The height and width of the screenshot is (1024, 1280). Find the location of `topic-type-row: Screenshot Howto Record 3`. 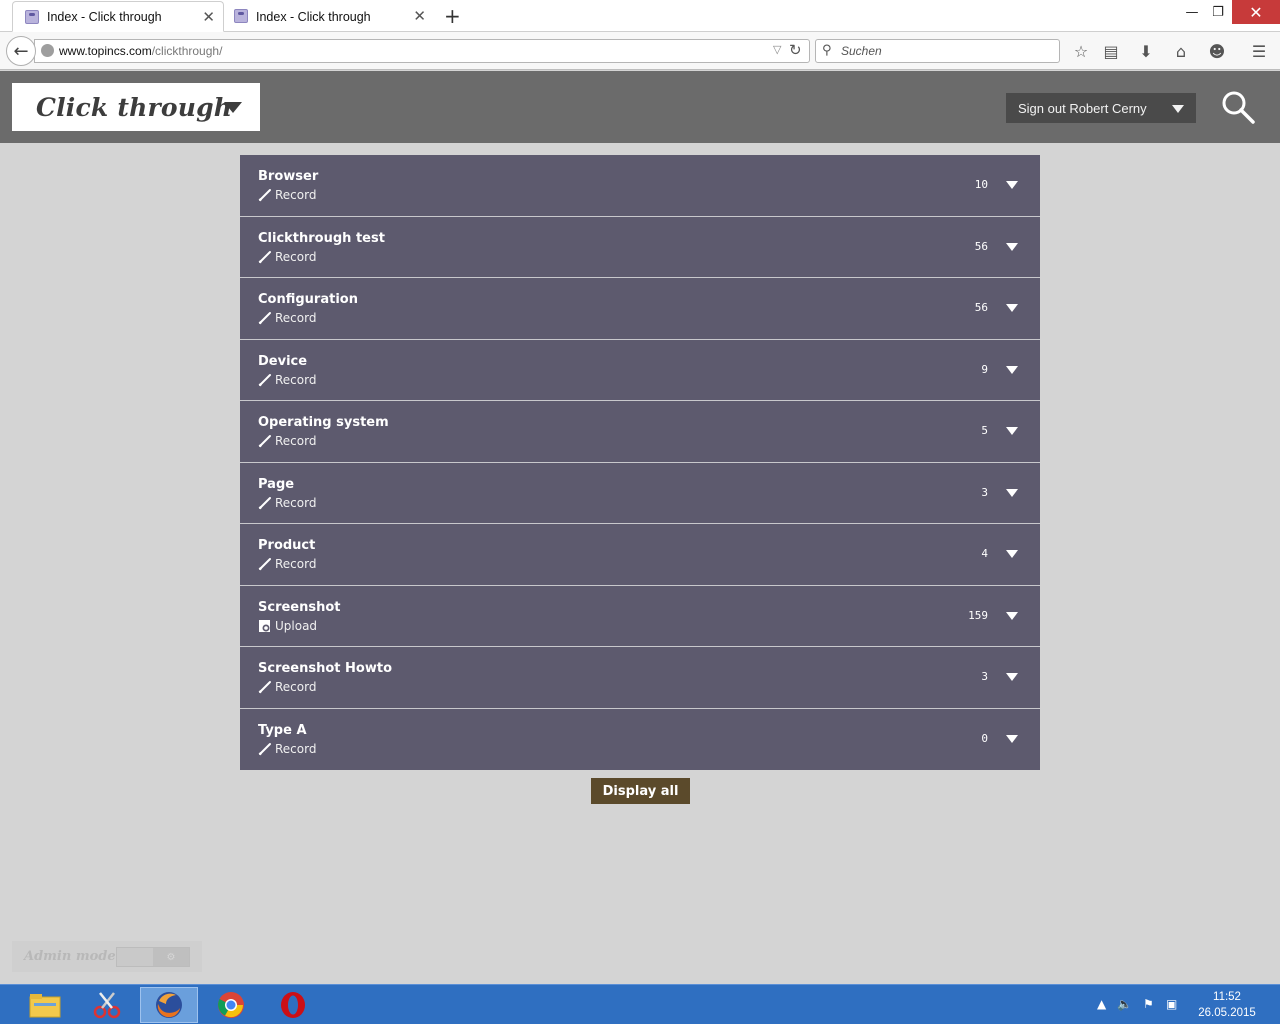

topic-type-row: Screenshot Howto Record 3 is located at coordinates (640, 678).